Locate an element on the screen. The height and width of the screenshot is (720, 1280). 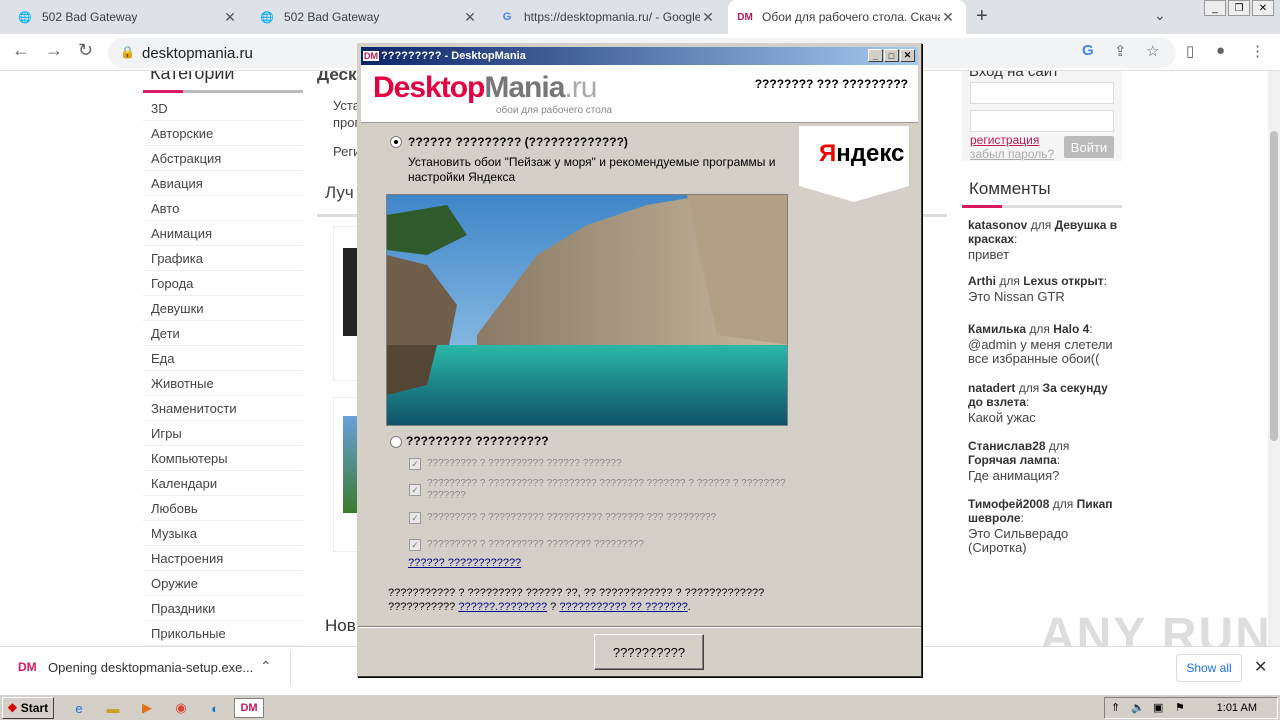
media-player-icon: ▶ is located at coordinates (147, 708).